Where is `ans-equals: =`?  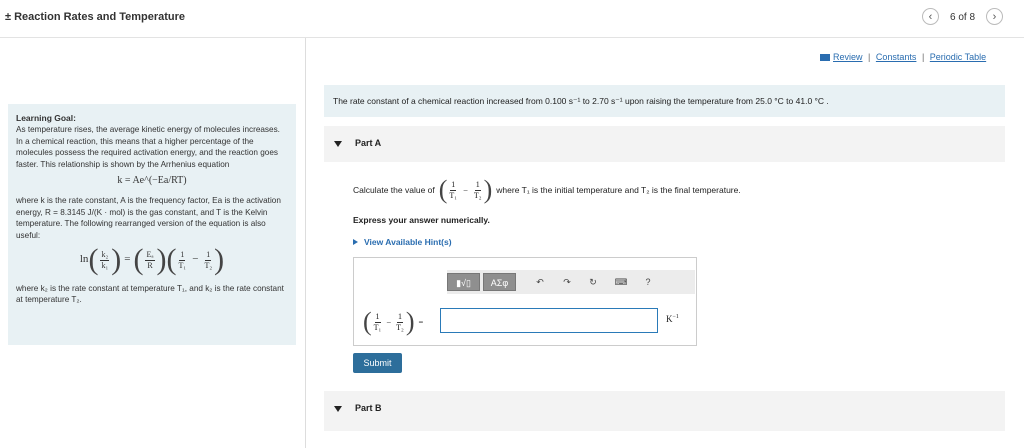
ans-equals: = is located at coordinates (421, 322).